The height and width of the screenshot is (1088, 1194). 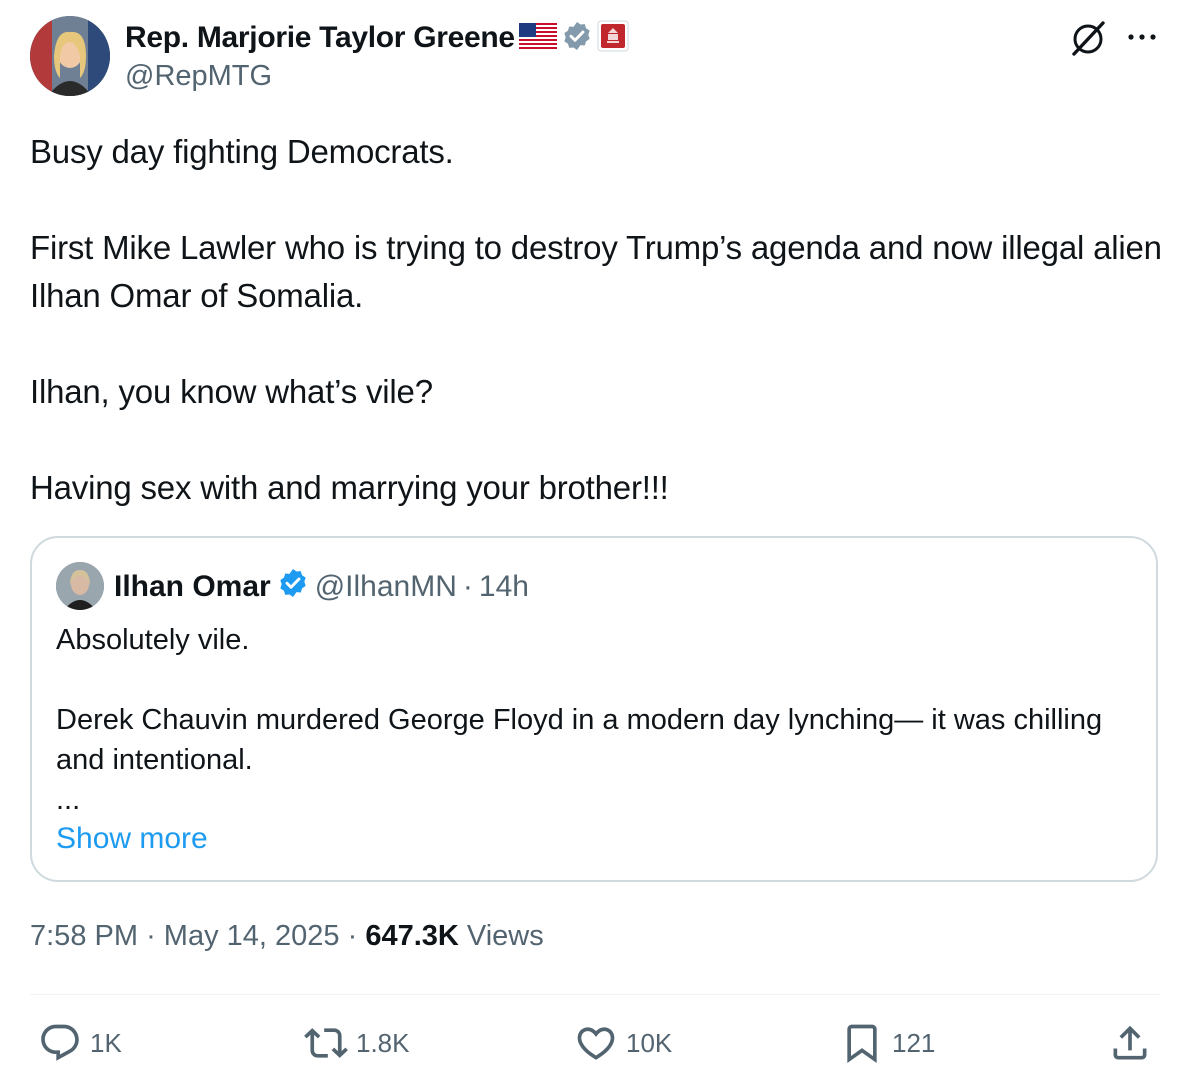 What do you see at coordinates (649, 1042) in the screenshot?
I see `like-count: 10K` at bounding box center [649, 1042].